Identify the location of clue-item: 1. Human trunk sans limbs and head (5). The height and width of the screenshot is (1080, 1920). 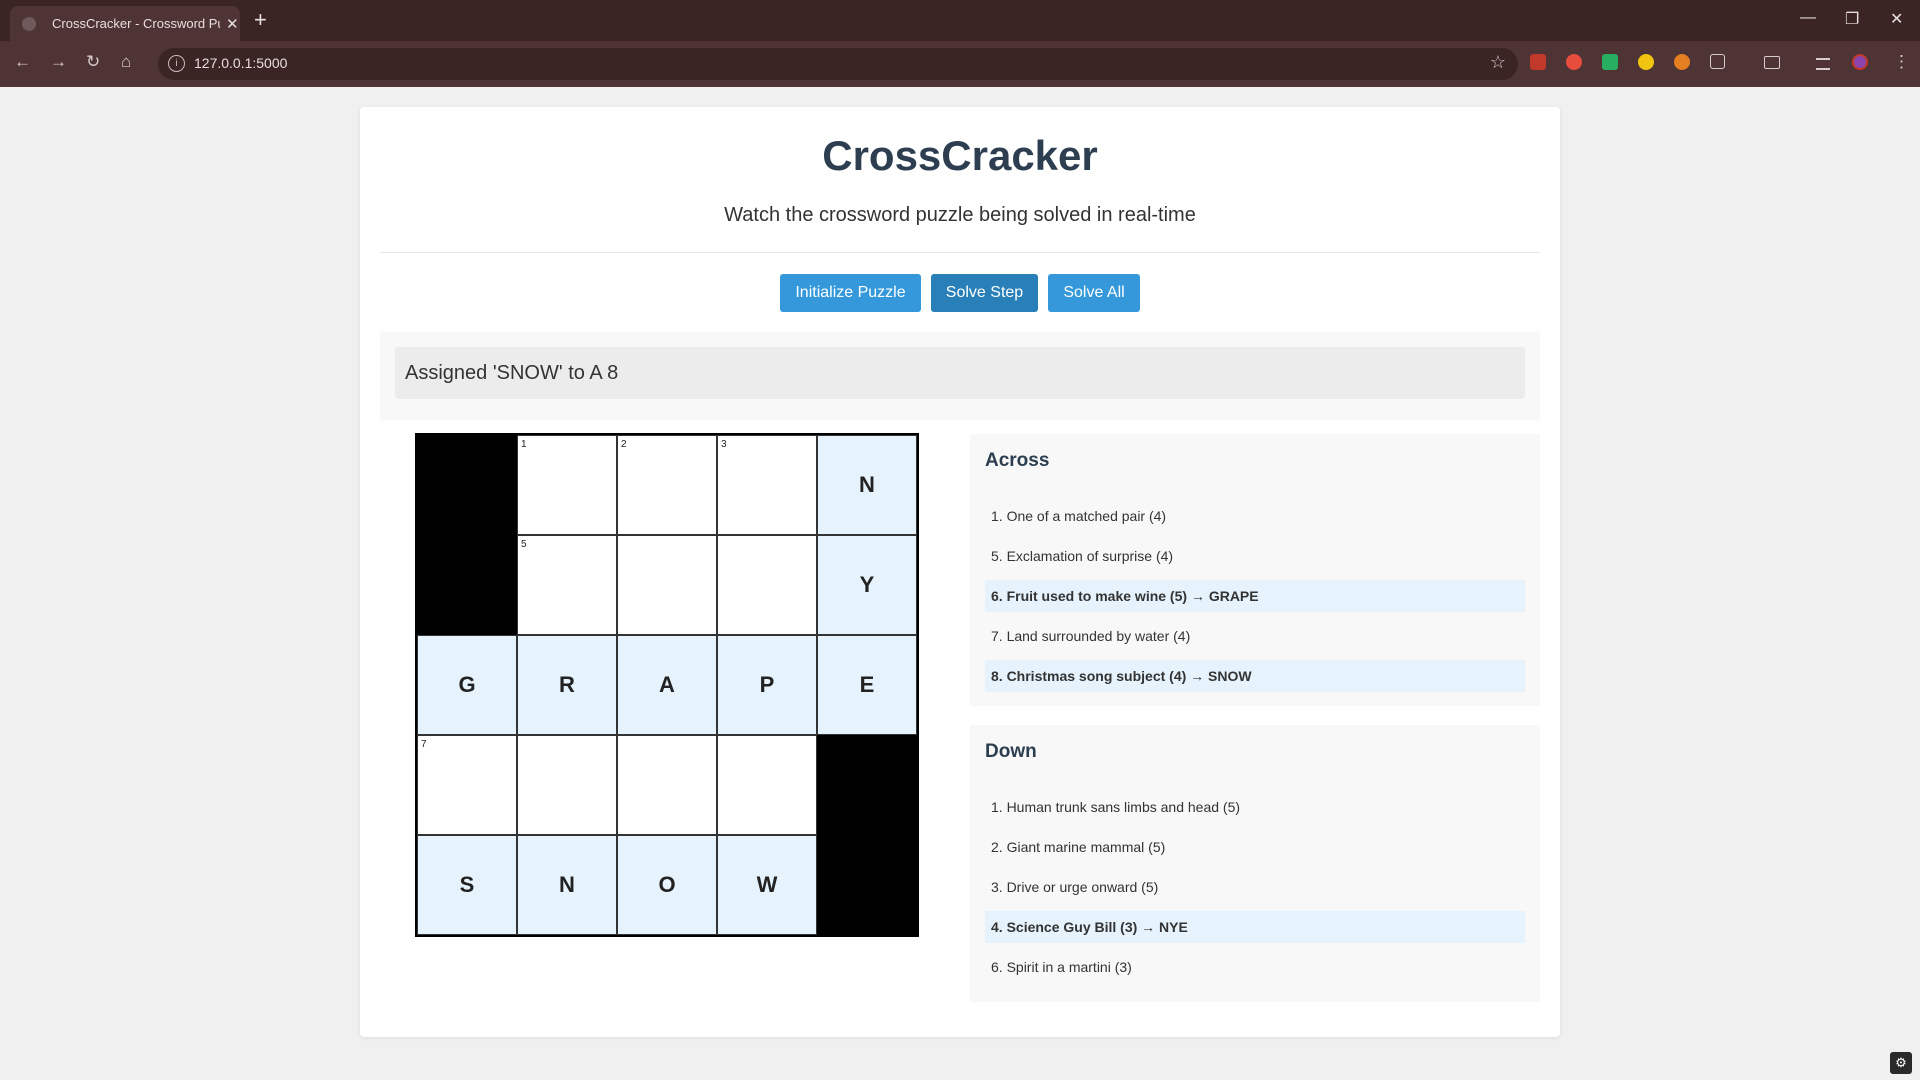
(1116, 807).